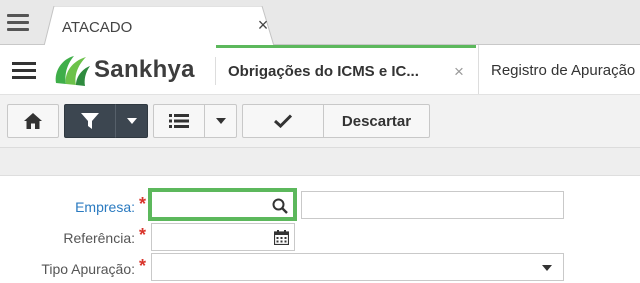  I want to click on discard-label: Descartar, so click(376, 121).